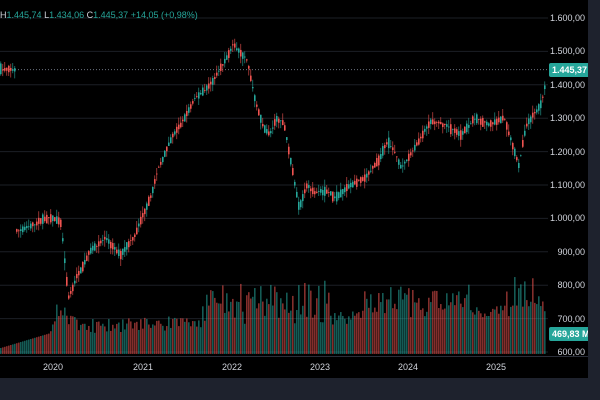 This screenshot has width=600, height=400. What do you see at coordinates (594, 200) in the screenshot?
I see `right-scroll-strip` at bounding box center [594, 200].